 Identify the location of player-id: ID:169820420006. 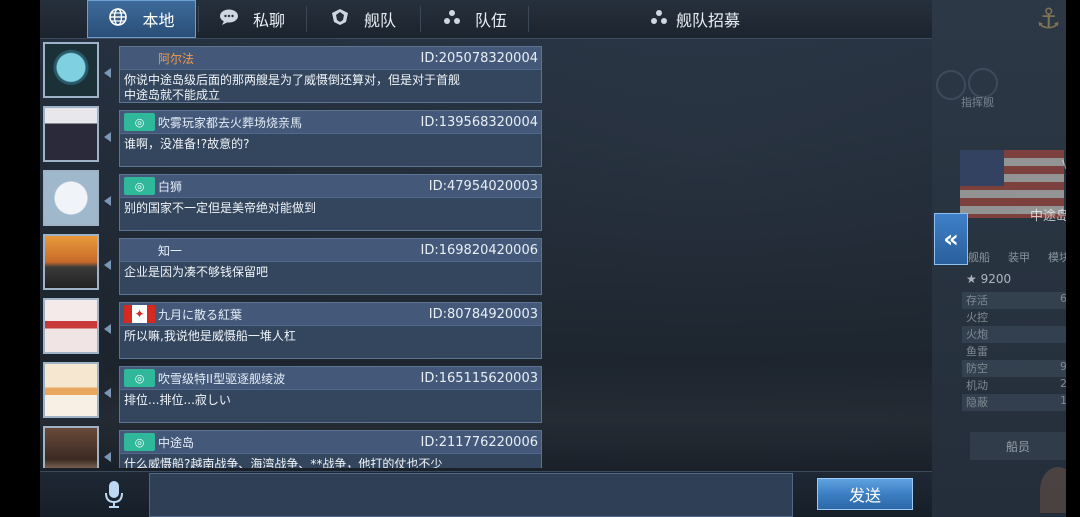
(479, 250).